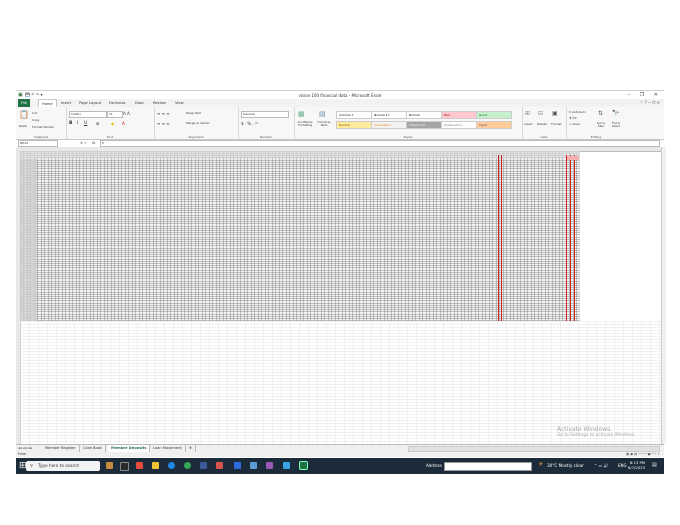 This screenshot has height=525, width=680. Describe the element at coordinates (28, 240) in the screenshot. I see `member-id-column` at that location.